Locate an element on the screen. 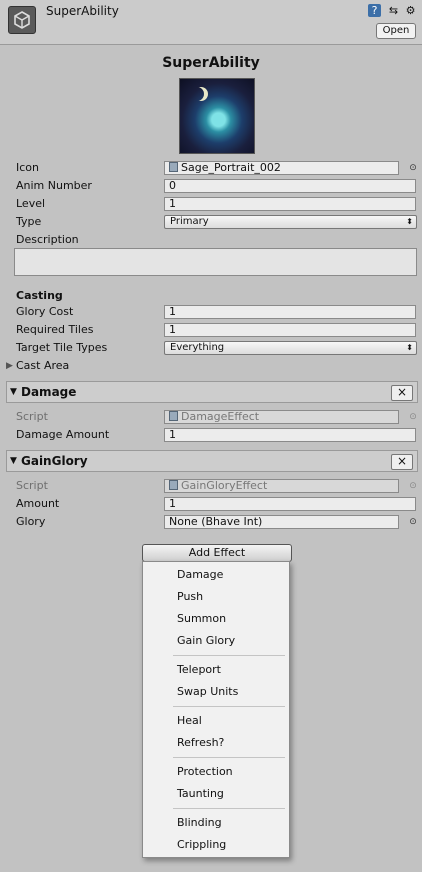  gain-glory-effect-title: GainGlory is located at coordinates (54, 461).